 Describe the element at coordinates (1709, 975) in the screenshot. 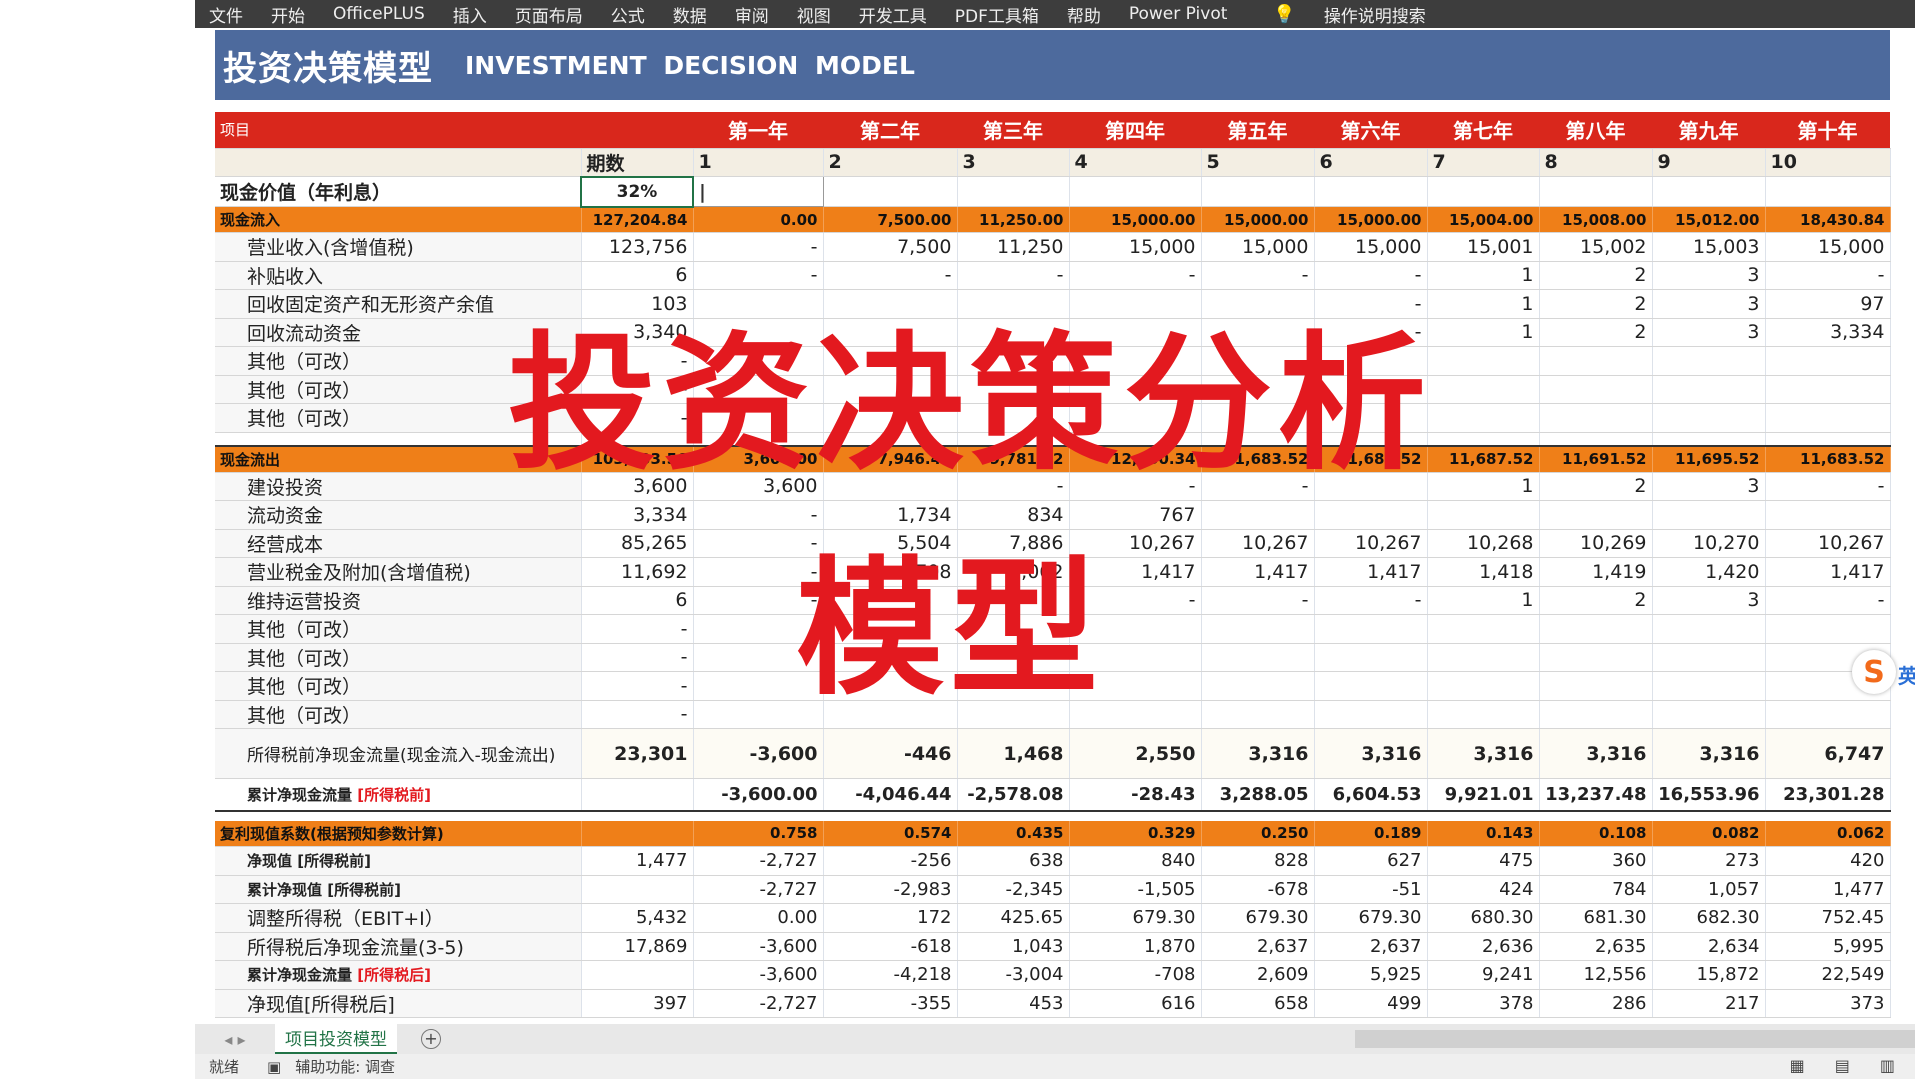

I see `bottom-val-9: 15,872` at that location.